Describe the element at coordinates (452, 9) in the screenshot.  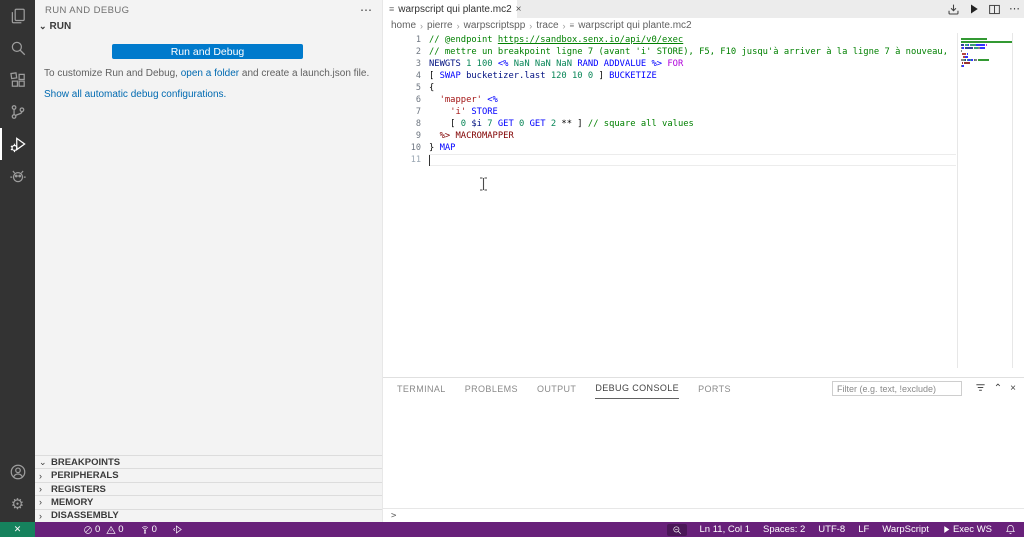
I see `tab-warpscript-file: ≡ warpscript qui plante.mc2 ×` at that location.